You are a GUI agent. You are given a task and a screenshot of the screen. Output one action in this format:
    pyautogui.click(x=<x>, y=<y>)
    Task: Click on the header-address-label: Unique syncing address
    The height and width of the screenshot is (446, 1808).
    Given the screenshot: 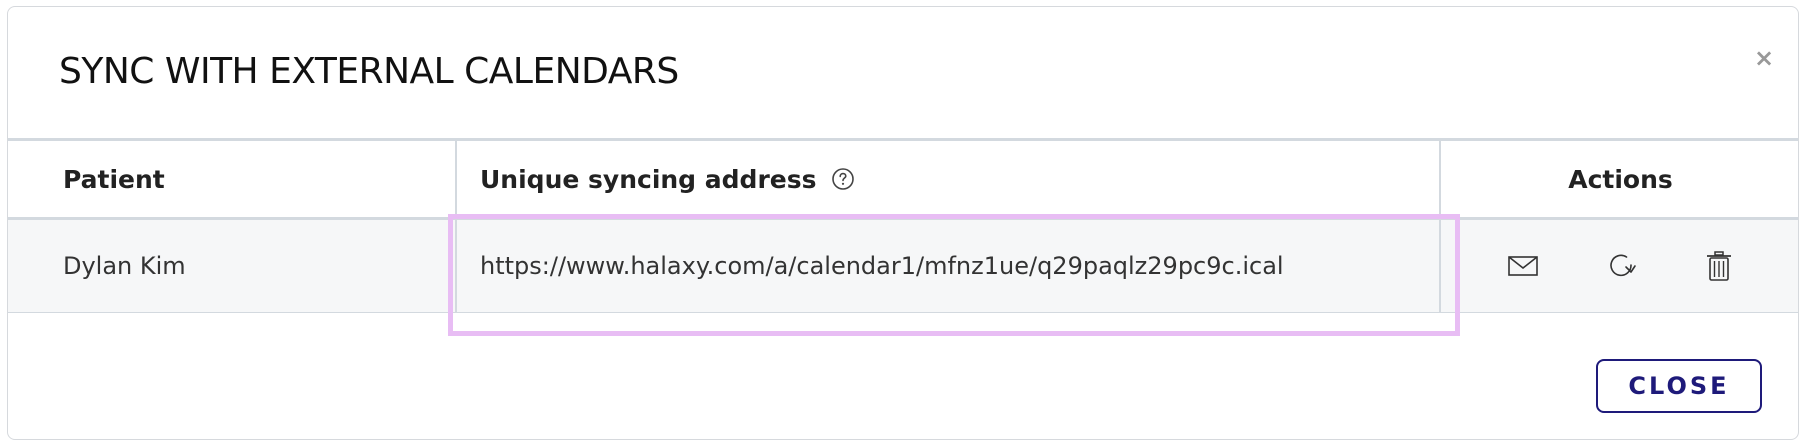 What is the action you would take?
    pyautogui.click(x=648, y=179)
    